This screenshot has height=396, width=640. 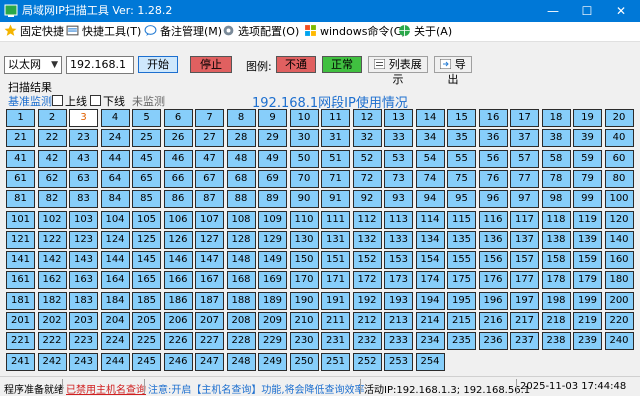 I want to click on ip-cell-93: 93, so click(x=398, y=199).